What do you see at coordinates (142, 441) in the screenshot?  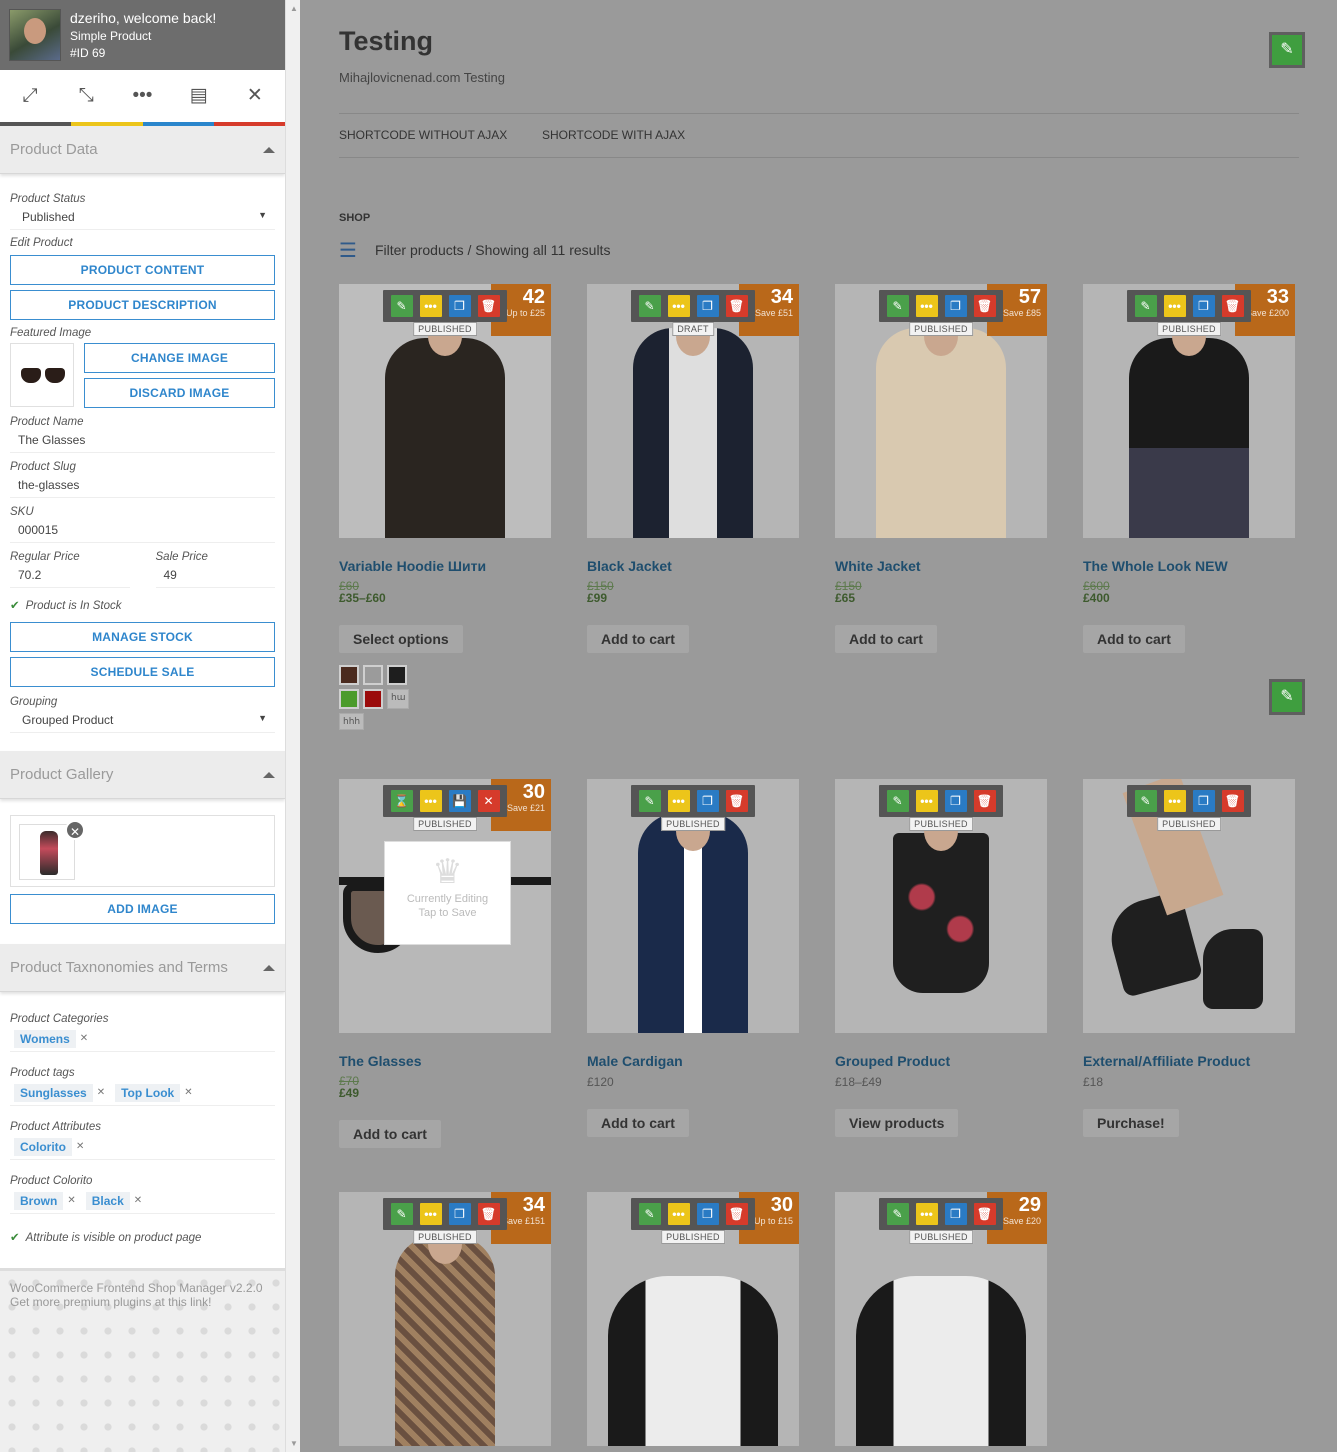 I see `product-name-input: The Glasses` at bounding box center [142, 441].